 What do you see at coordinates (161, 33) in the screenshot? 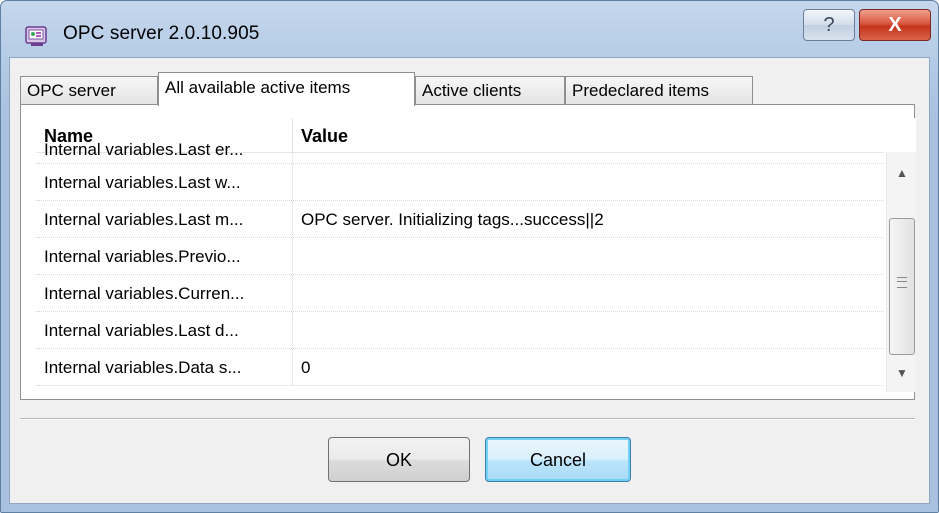
I see `window-title: OPC server 2.0.10.905` at bounding box center [161, 33].